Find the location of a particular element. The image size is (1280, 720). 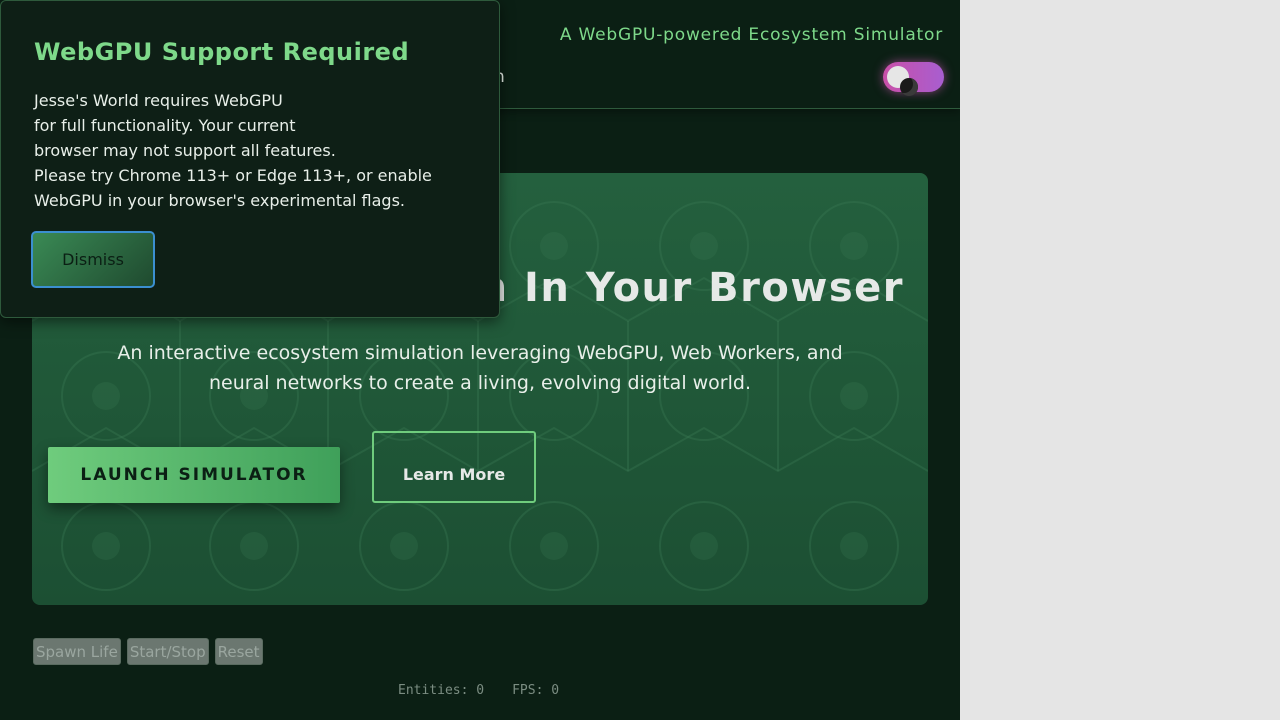

hero-title: on In Your Browser is located at coordinates (676, 288).